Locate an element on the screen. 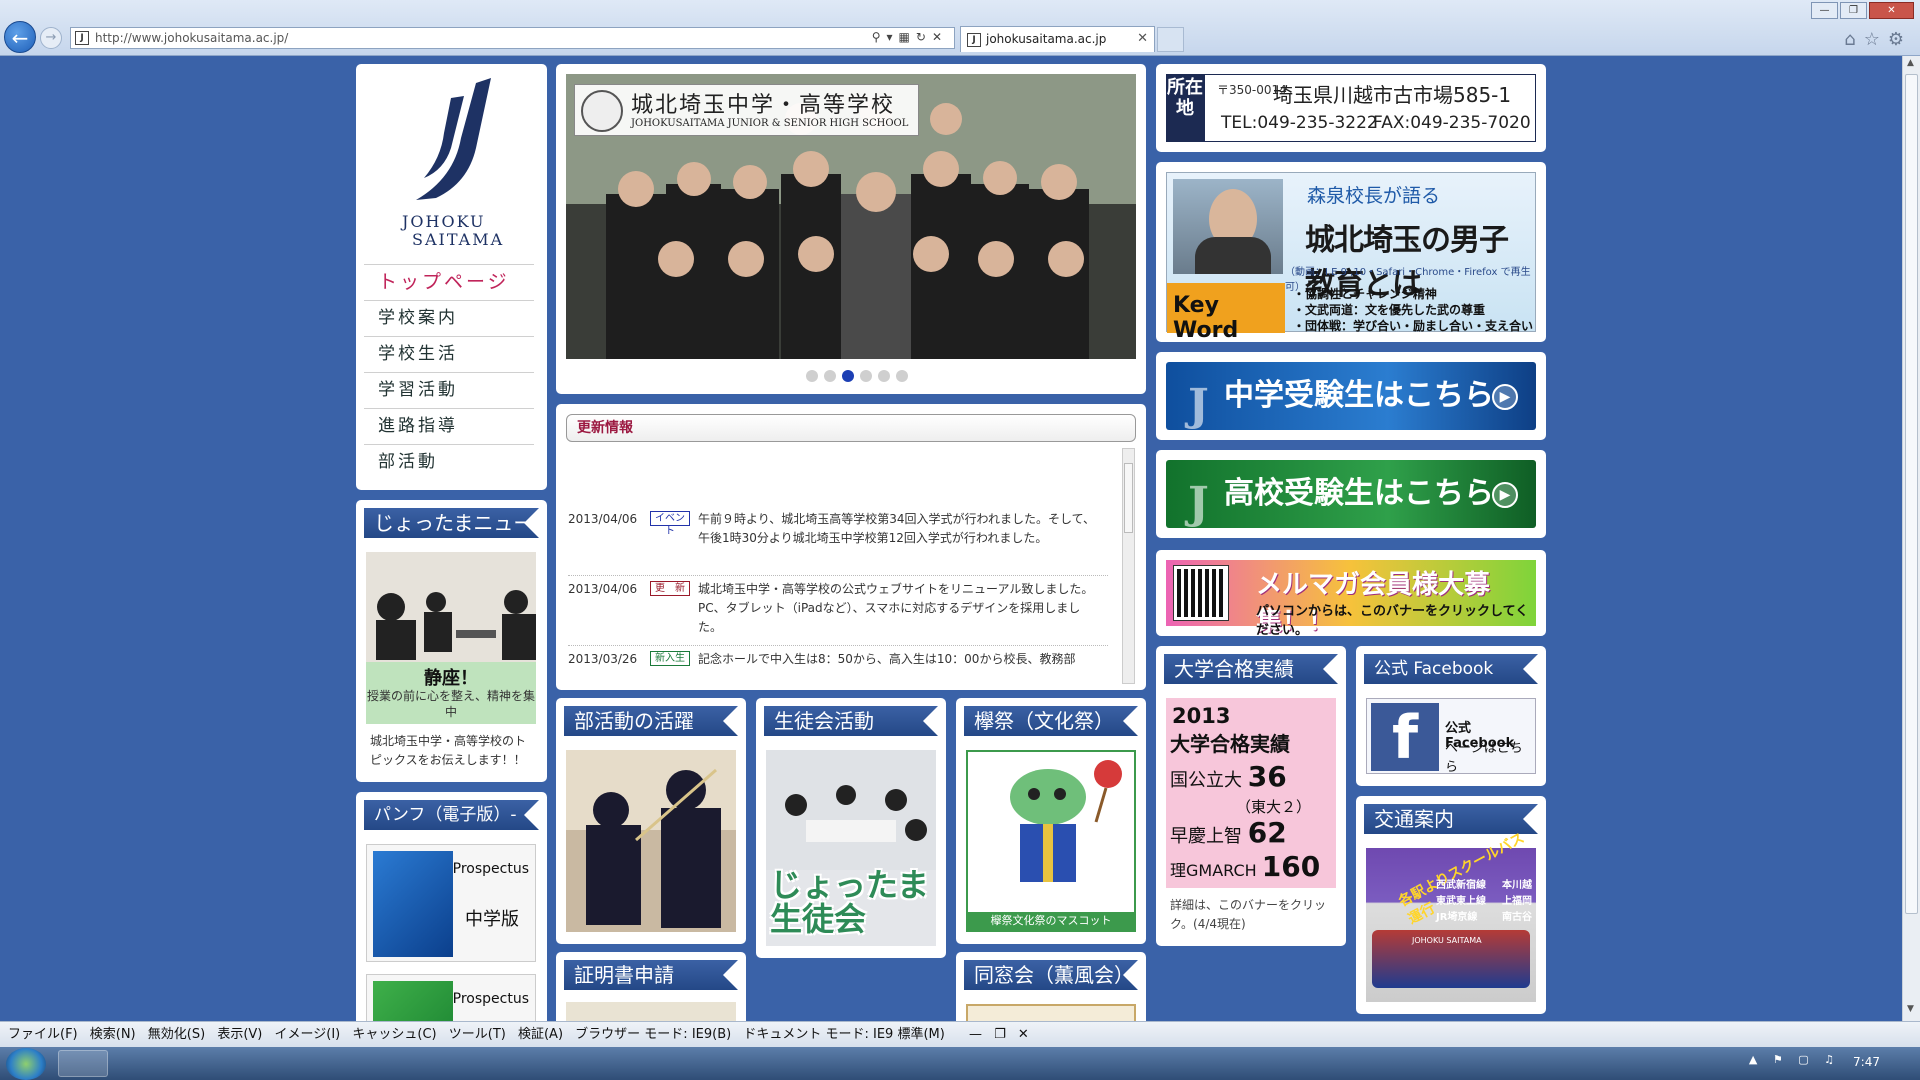  facebook-banner: f 公式 Facebook ページはこちら is located at coordinates (1451, 736).